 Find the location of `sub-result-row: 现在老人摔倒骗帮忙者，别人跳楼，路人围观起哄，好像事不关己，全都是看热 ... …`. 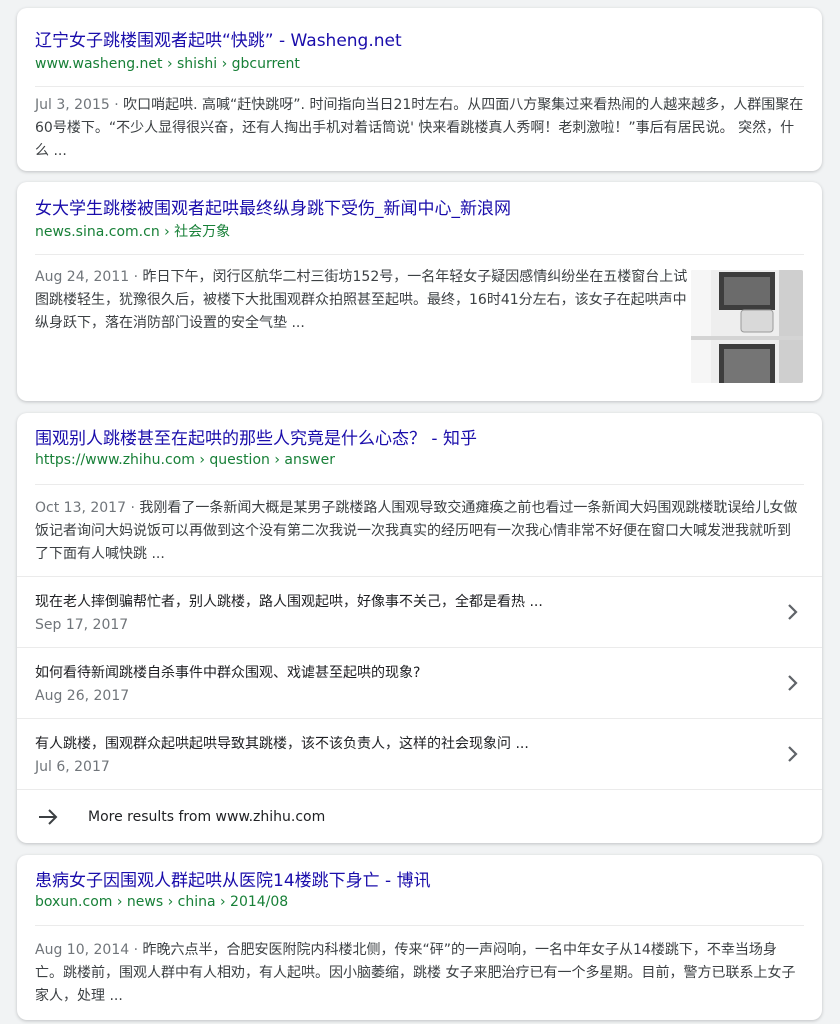

sub-result-row: 现在老人摔倒骗帮忙者，别人跳楼，路人围观起哄，好像事不关己，全都是看热 ... … is located at coordinates (419, 612).